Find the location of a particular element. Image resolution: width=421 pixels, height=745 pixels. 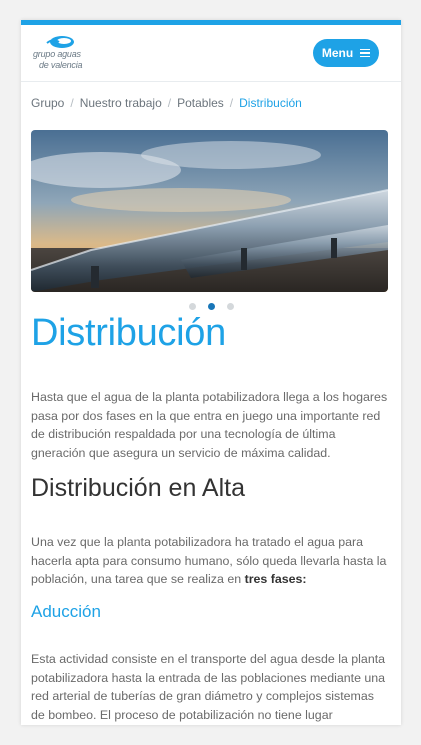

hamburger-icon is located at coordinates (365, 53).